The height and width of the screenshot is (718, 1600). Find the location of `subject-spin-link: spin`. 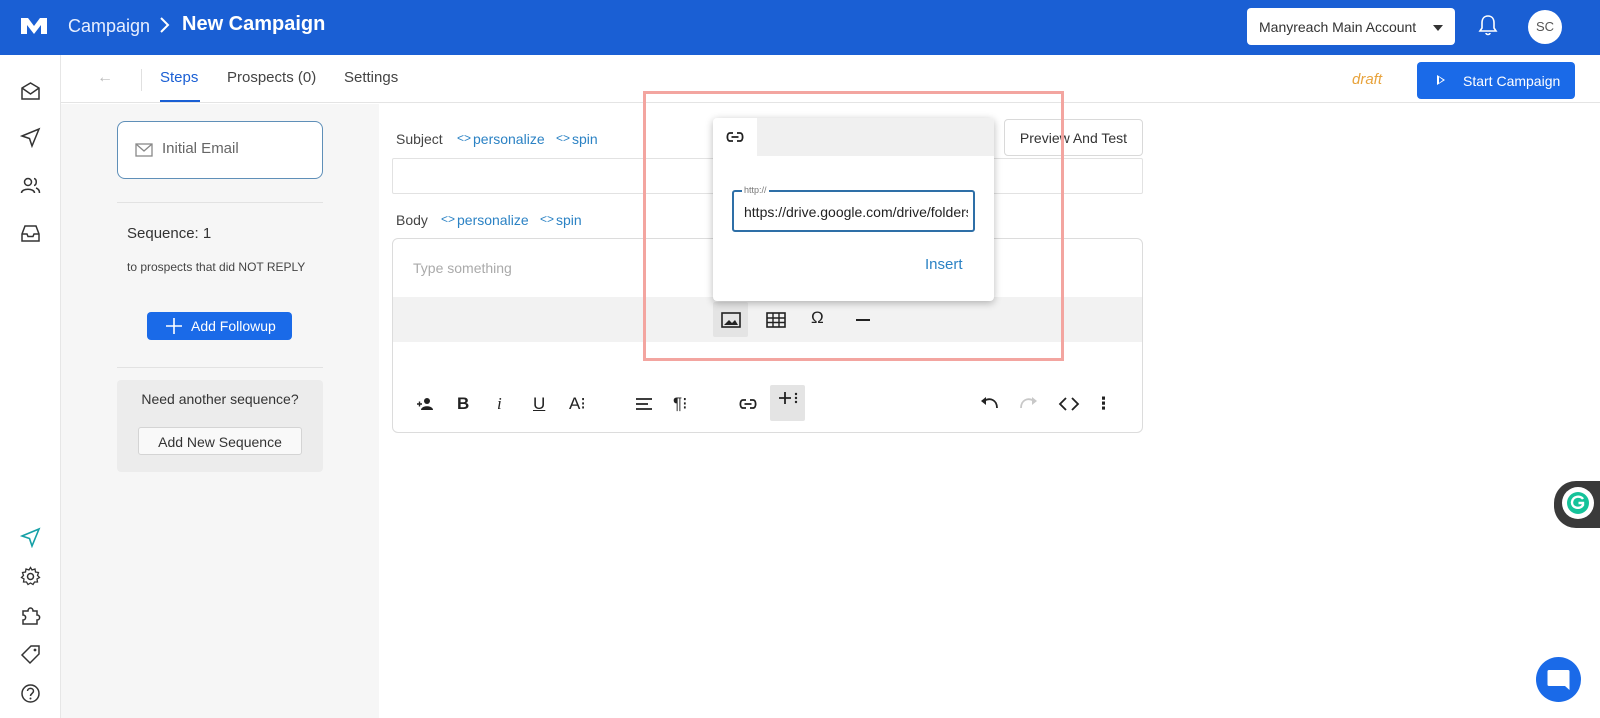

subject-spin-link: spin is located at coordinates (585, 139).